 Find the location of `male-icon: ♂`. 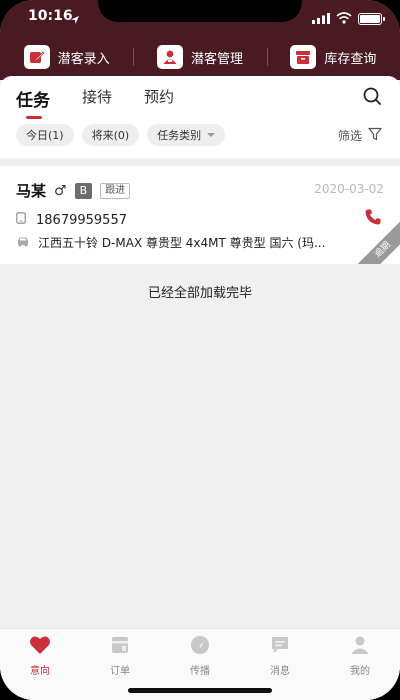

male-icon: ♂ is located at coordinates (60, 190).